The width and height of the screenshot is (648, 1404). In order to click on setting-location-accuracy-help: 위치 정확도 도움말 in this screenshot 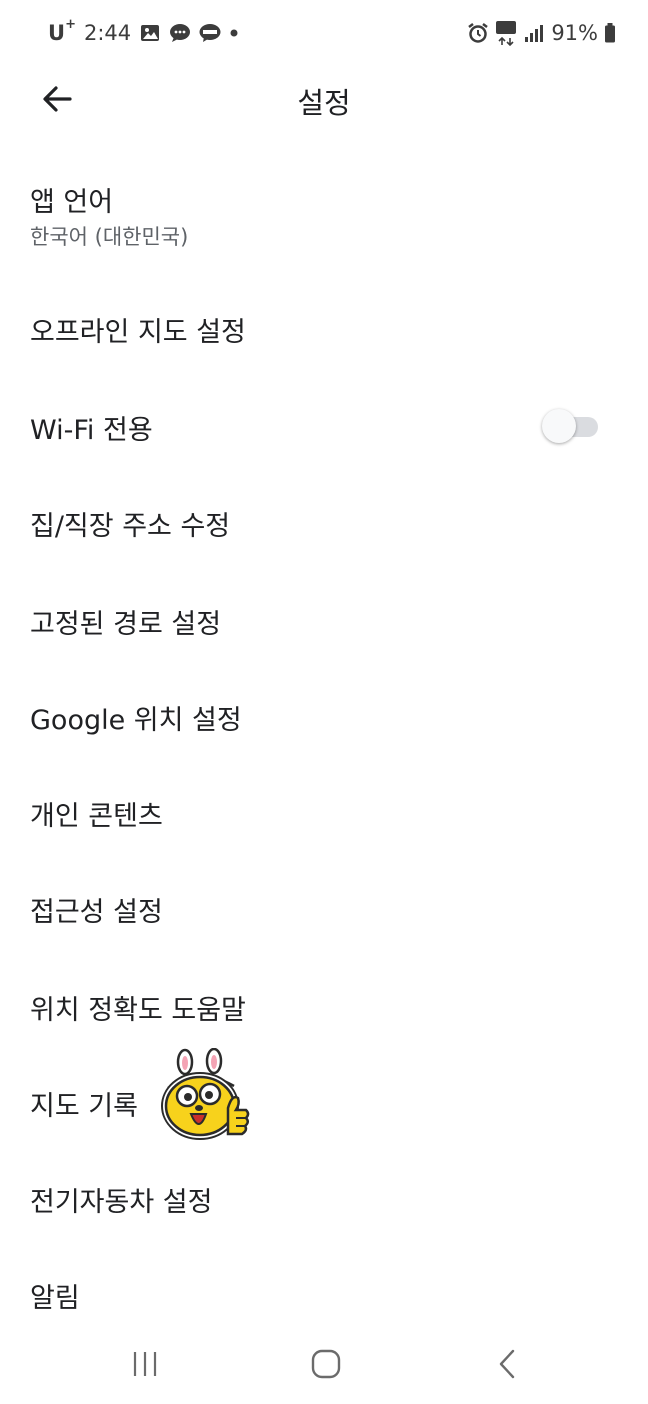, I will do `click(324, 1006)`.